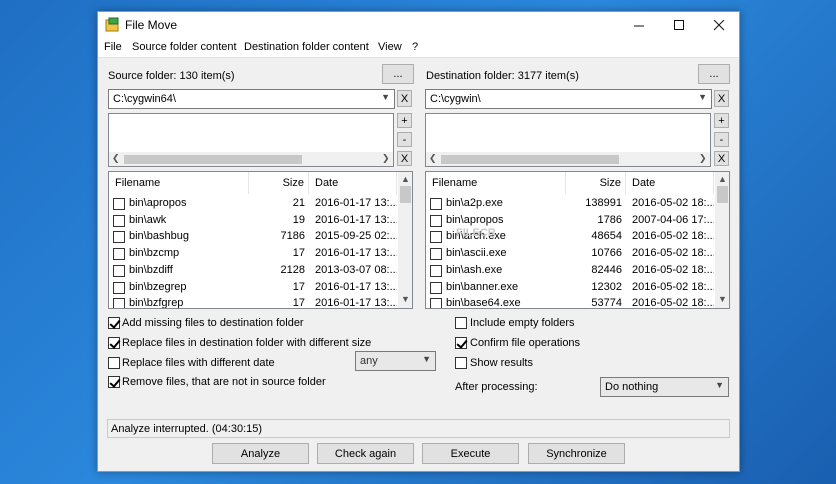 This screenshot has width=836, height=484. Describe the element at coordinates (461, 323) in the screenshot. I see `include-empty-checkbox` at that location.